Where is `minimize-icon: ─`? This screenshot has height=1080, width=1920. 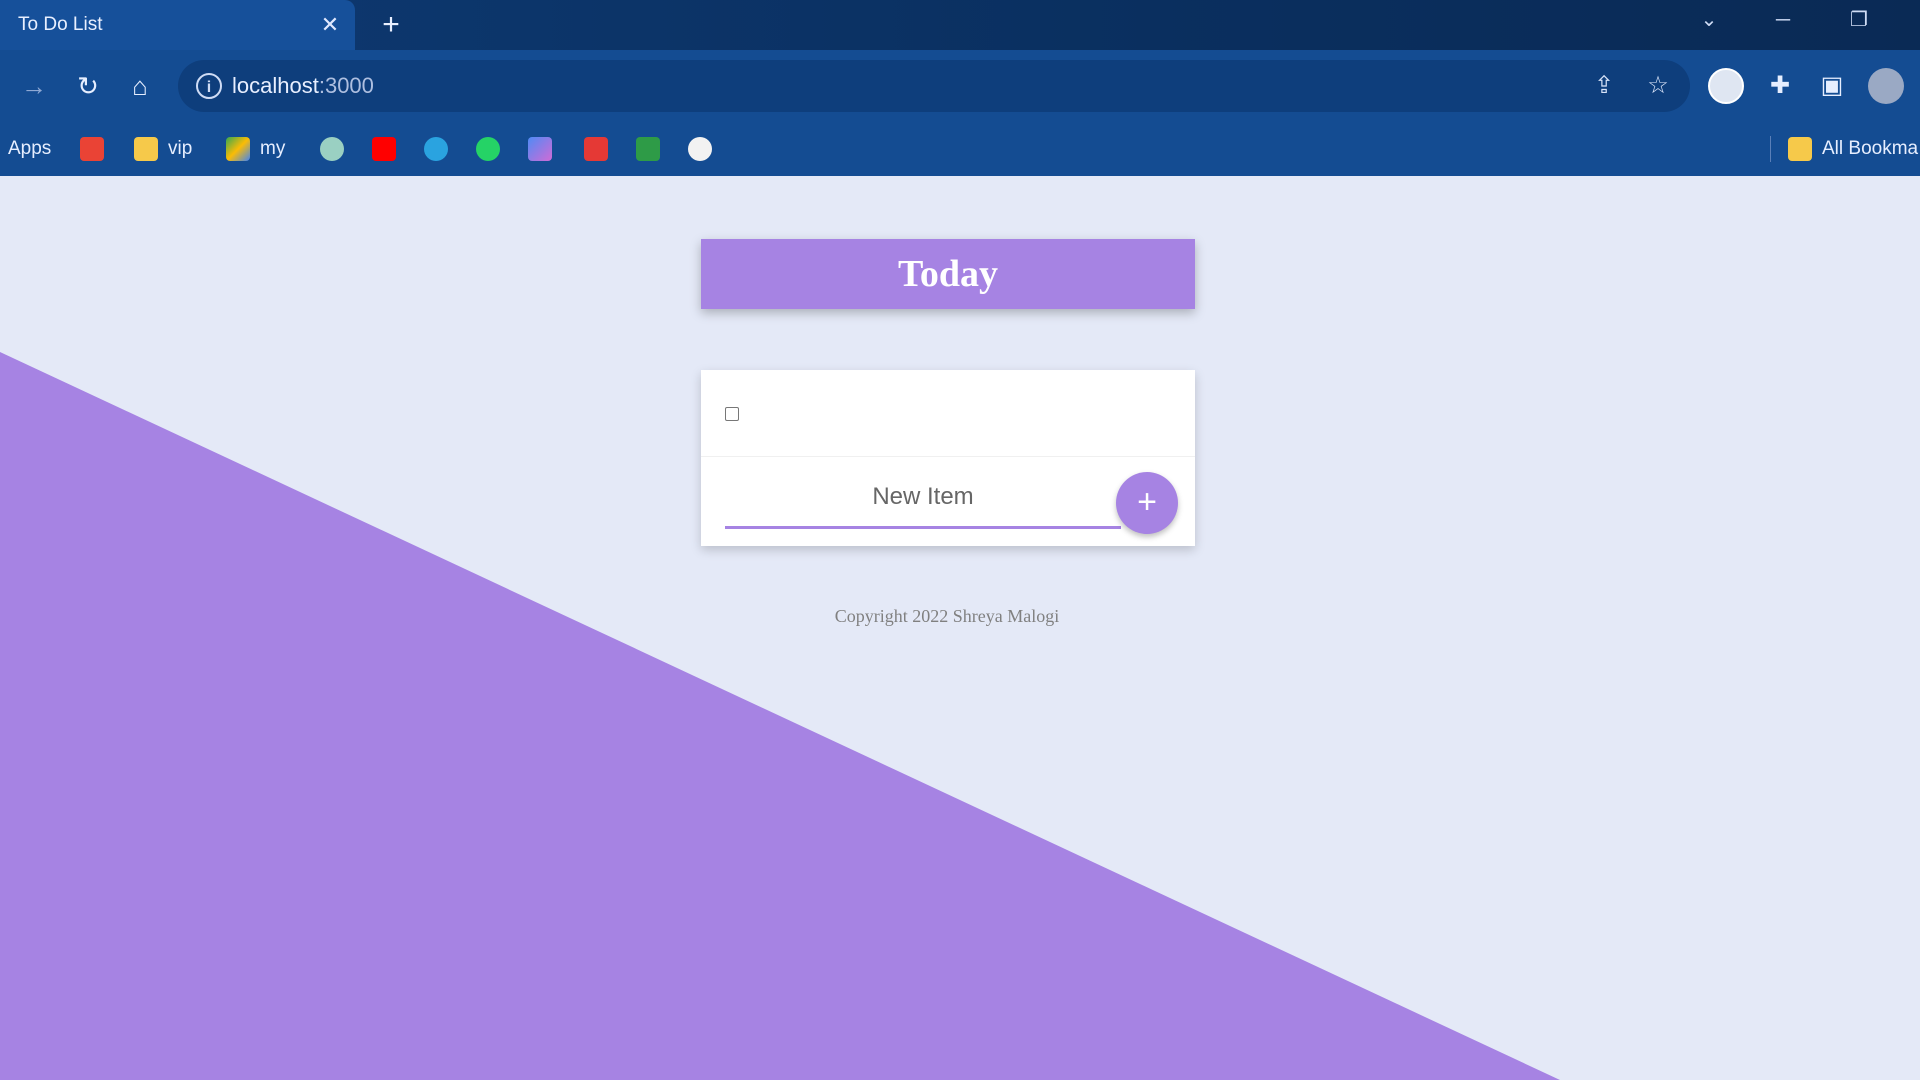 minimize-icon: ─ is located at coordinates (1783, 20).